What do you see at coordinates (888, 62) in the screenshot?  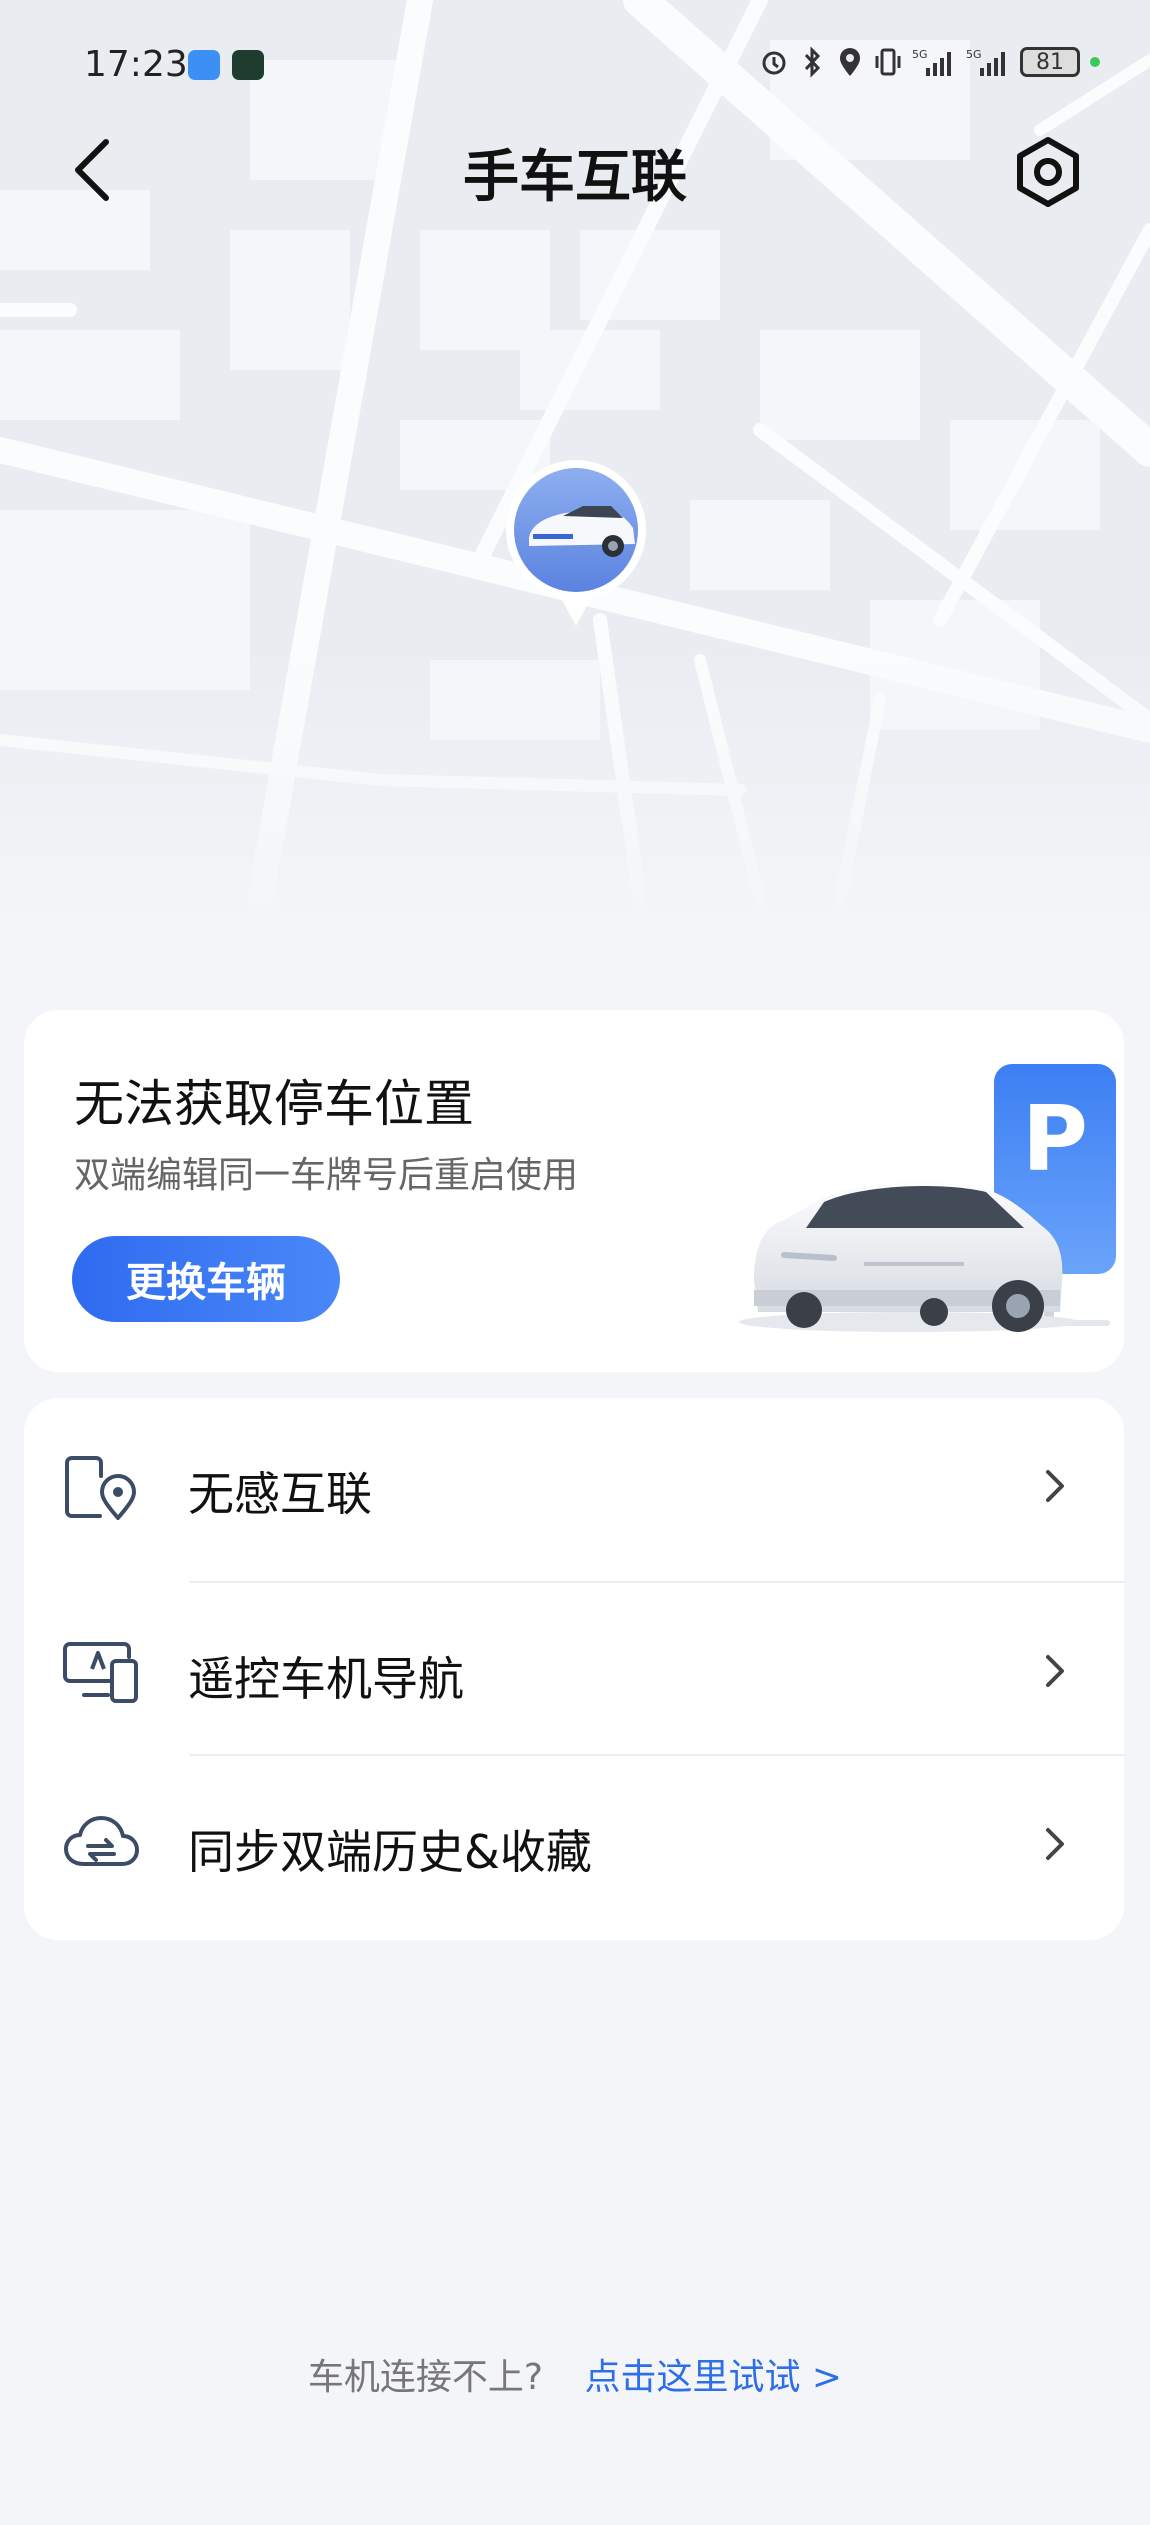 I see `vibrate-icon` at bounding box center [888, 62].